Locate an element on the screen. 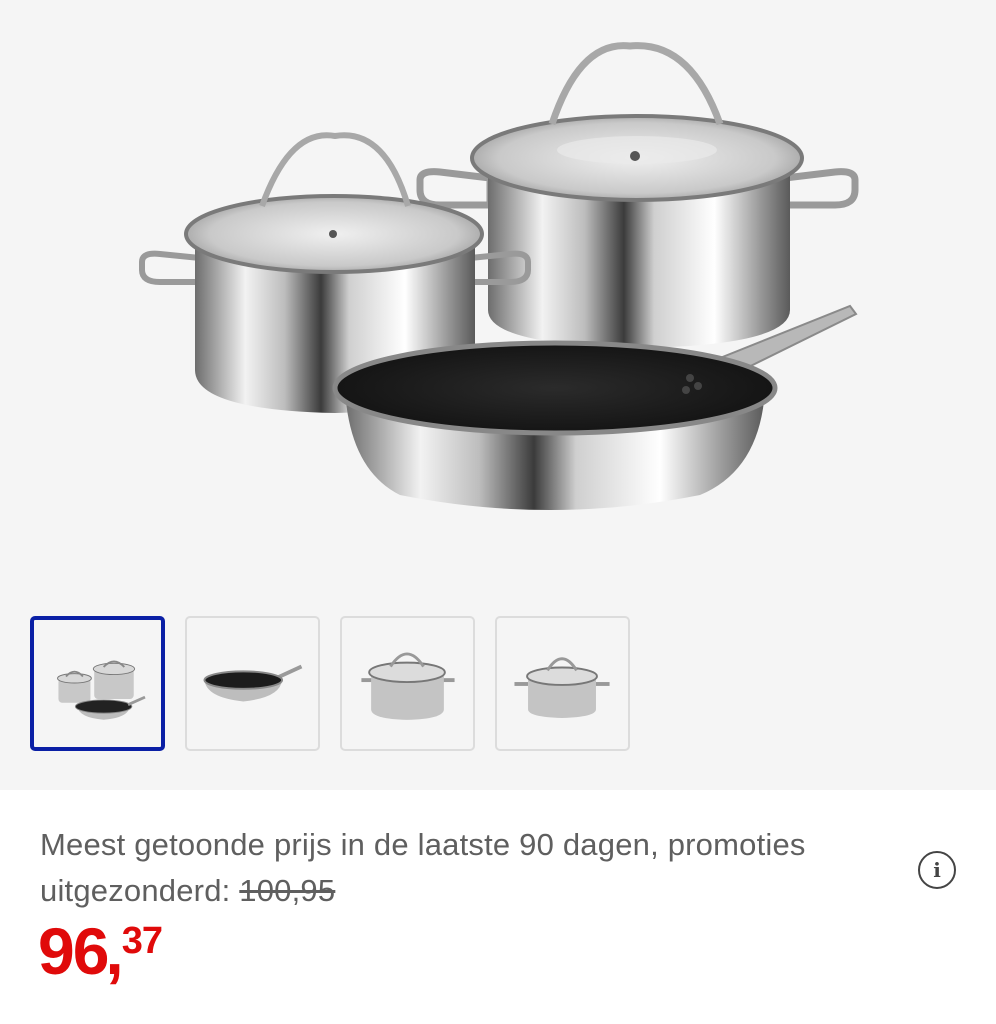  large-pot-thumbnail is located at coordinates (407, 683).